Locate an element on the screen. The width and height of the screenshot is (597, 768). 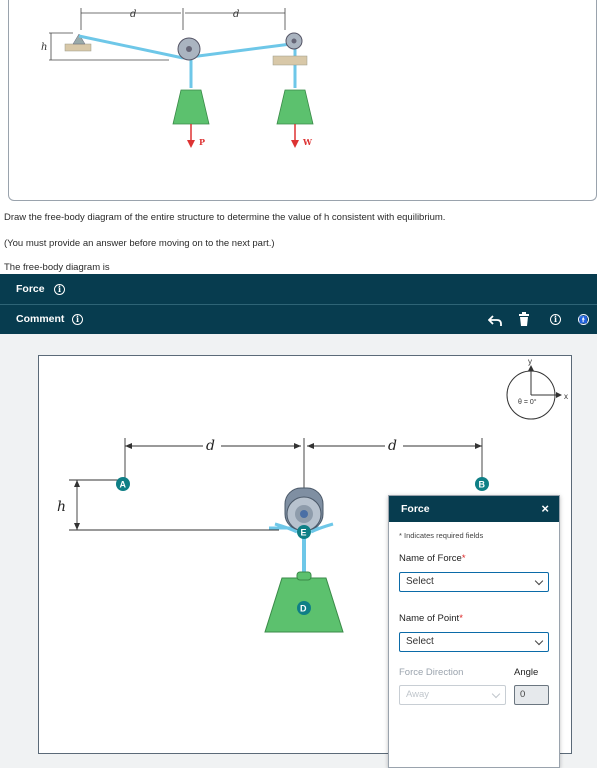
point-a-label: A is located at coordinates (123, 485).